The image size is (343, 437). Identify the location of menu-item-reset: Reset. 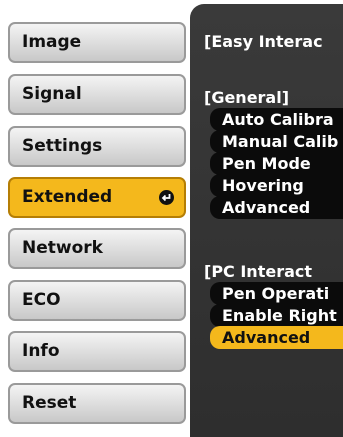
(97, 403).